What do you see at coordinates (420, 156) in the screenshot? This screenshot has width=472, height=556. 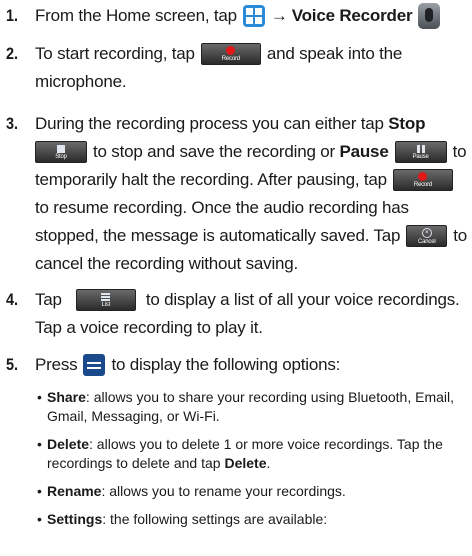 I see `pause-caption: Pause` at bounding box center [420, 156].